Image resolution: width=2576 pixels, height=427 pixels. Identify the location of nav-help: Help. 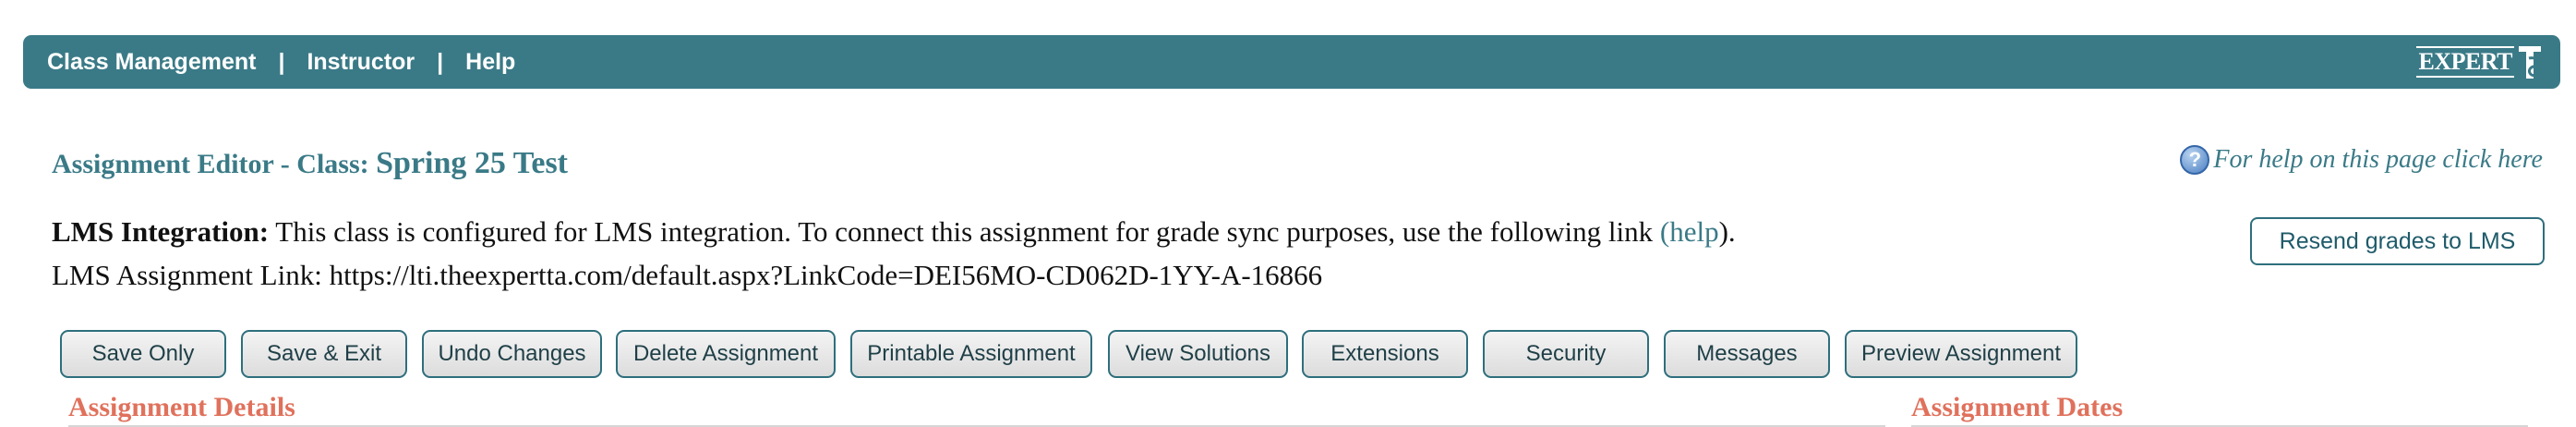
(490, 63).